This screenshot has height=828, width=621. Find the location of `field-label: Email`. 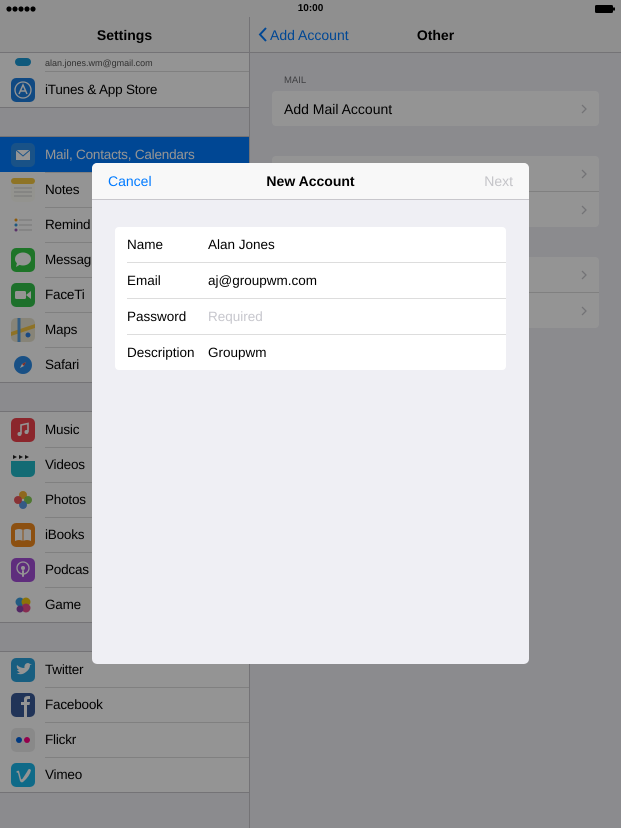

field-label: Email is located at coordinates (144, 280).